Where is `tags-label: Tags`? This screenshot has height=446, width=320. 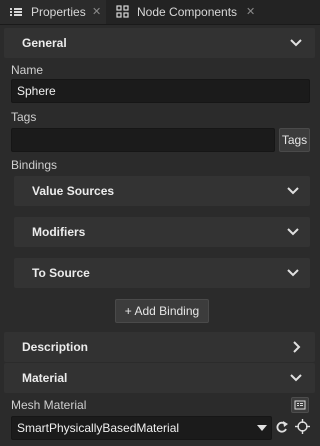 tags-label: Tags is located at coordinates (24, 117).